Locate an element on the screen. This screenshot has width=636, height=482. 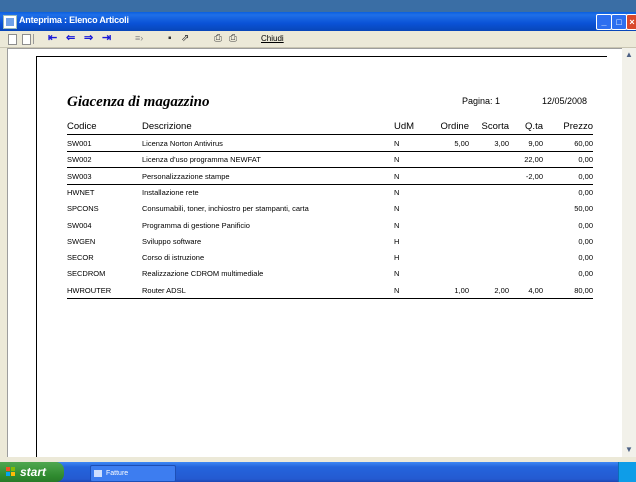
column-header-udm: UdM is located at coordinates (404, 126).